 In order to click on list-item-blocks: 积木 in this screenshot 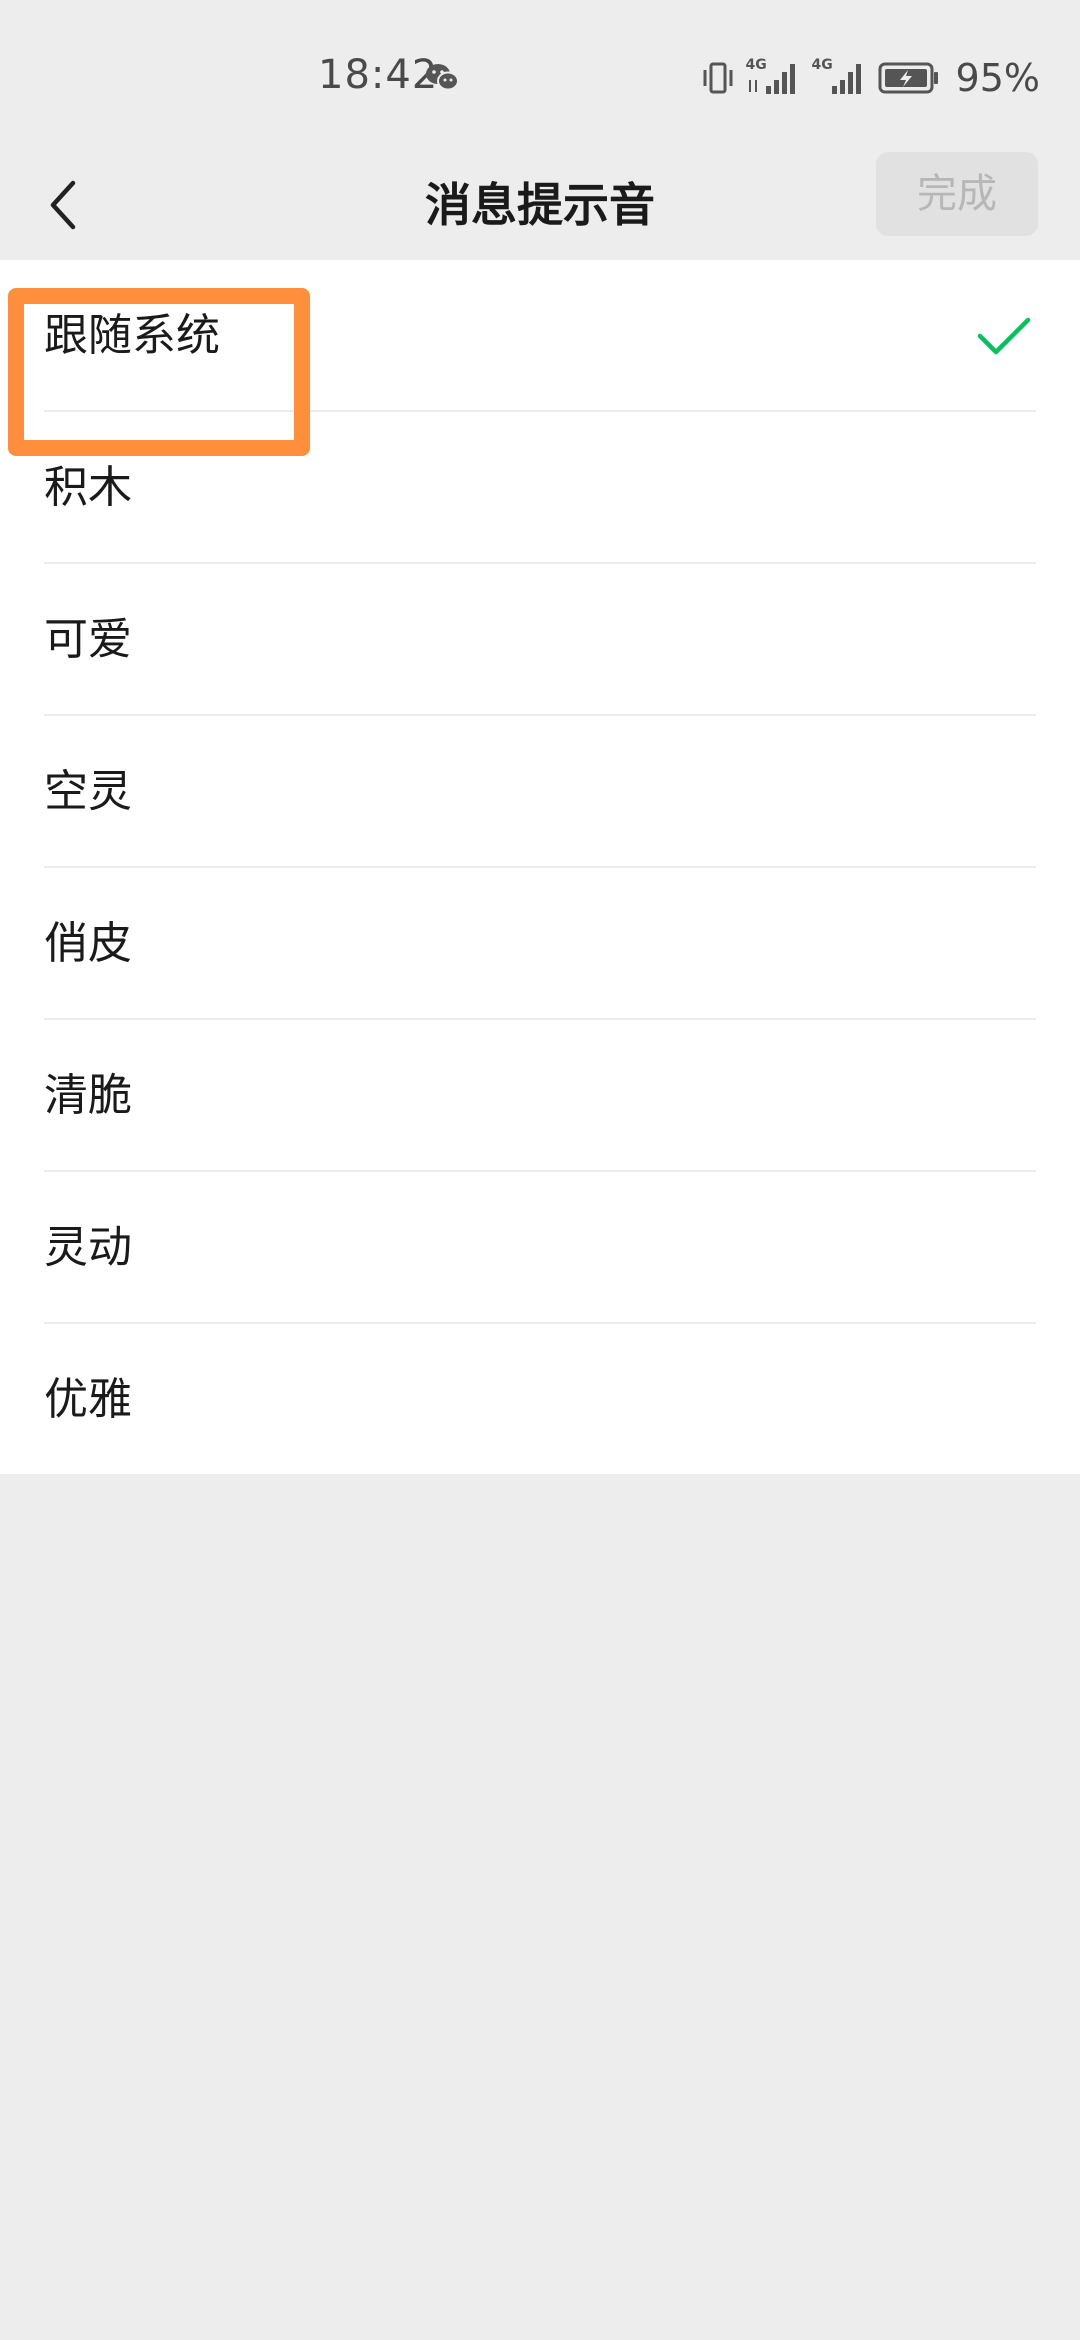, I will do `click(540, 488)`.